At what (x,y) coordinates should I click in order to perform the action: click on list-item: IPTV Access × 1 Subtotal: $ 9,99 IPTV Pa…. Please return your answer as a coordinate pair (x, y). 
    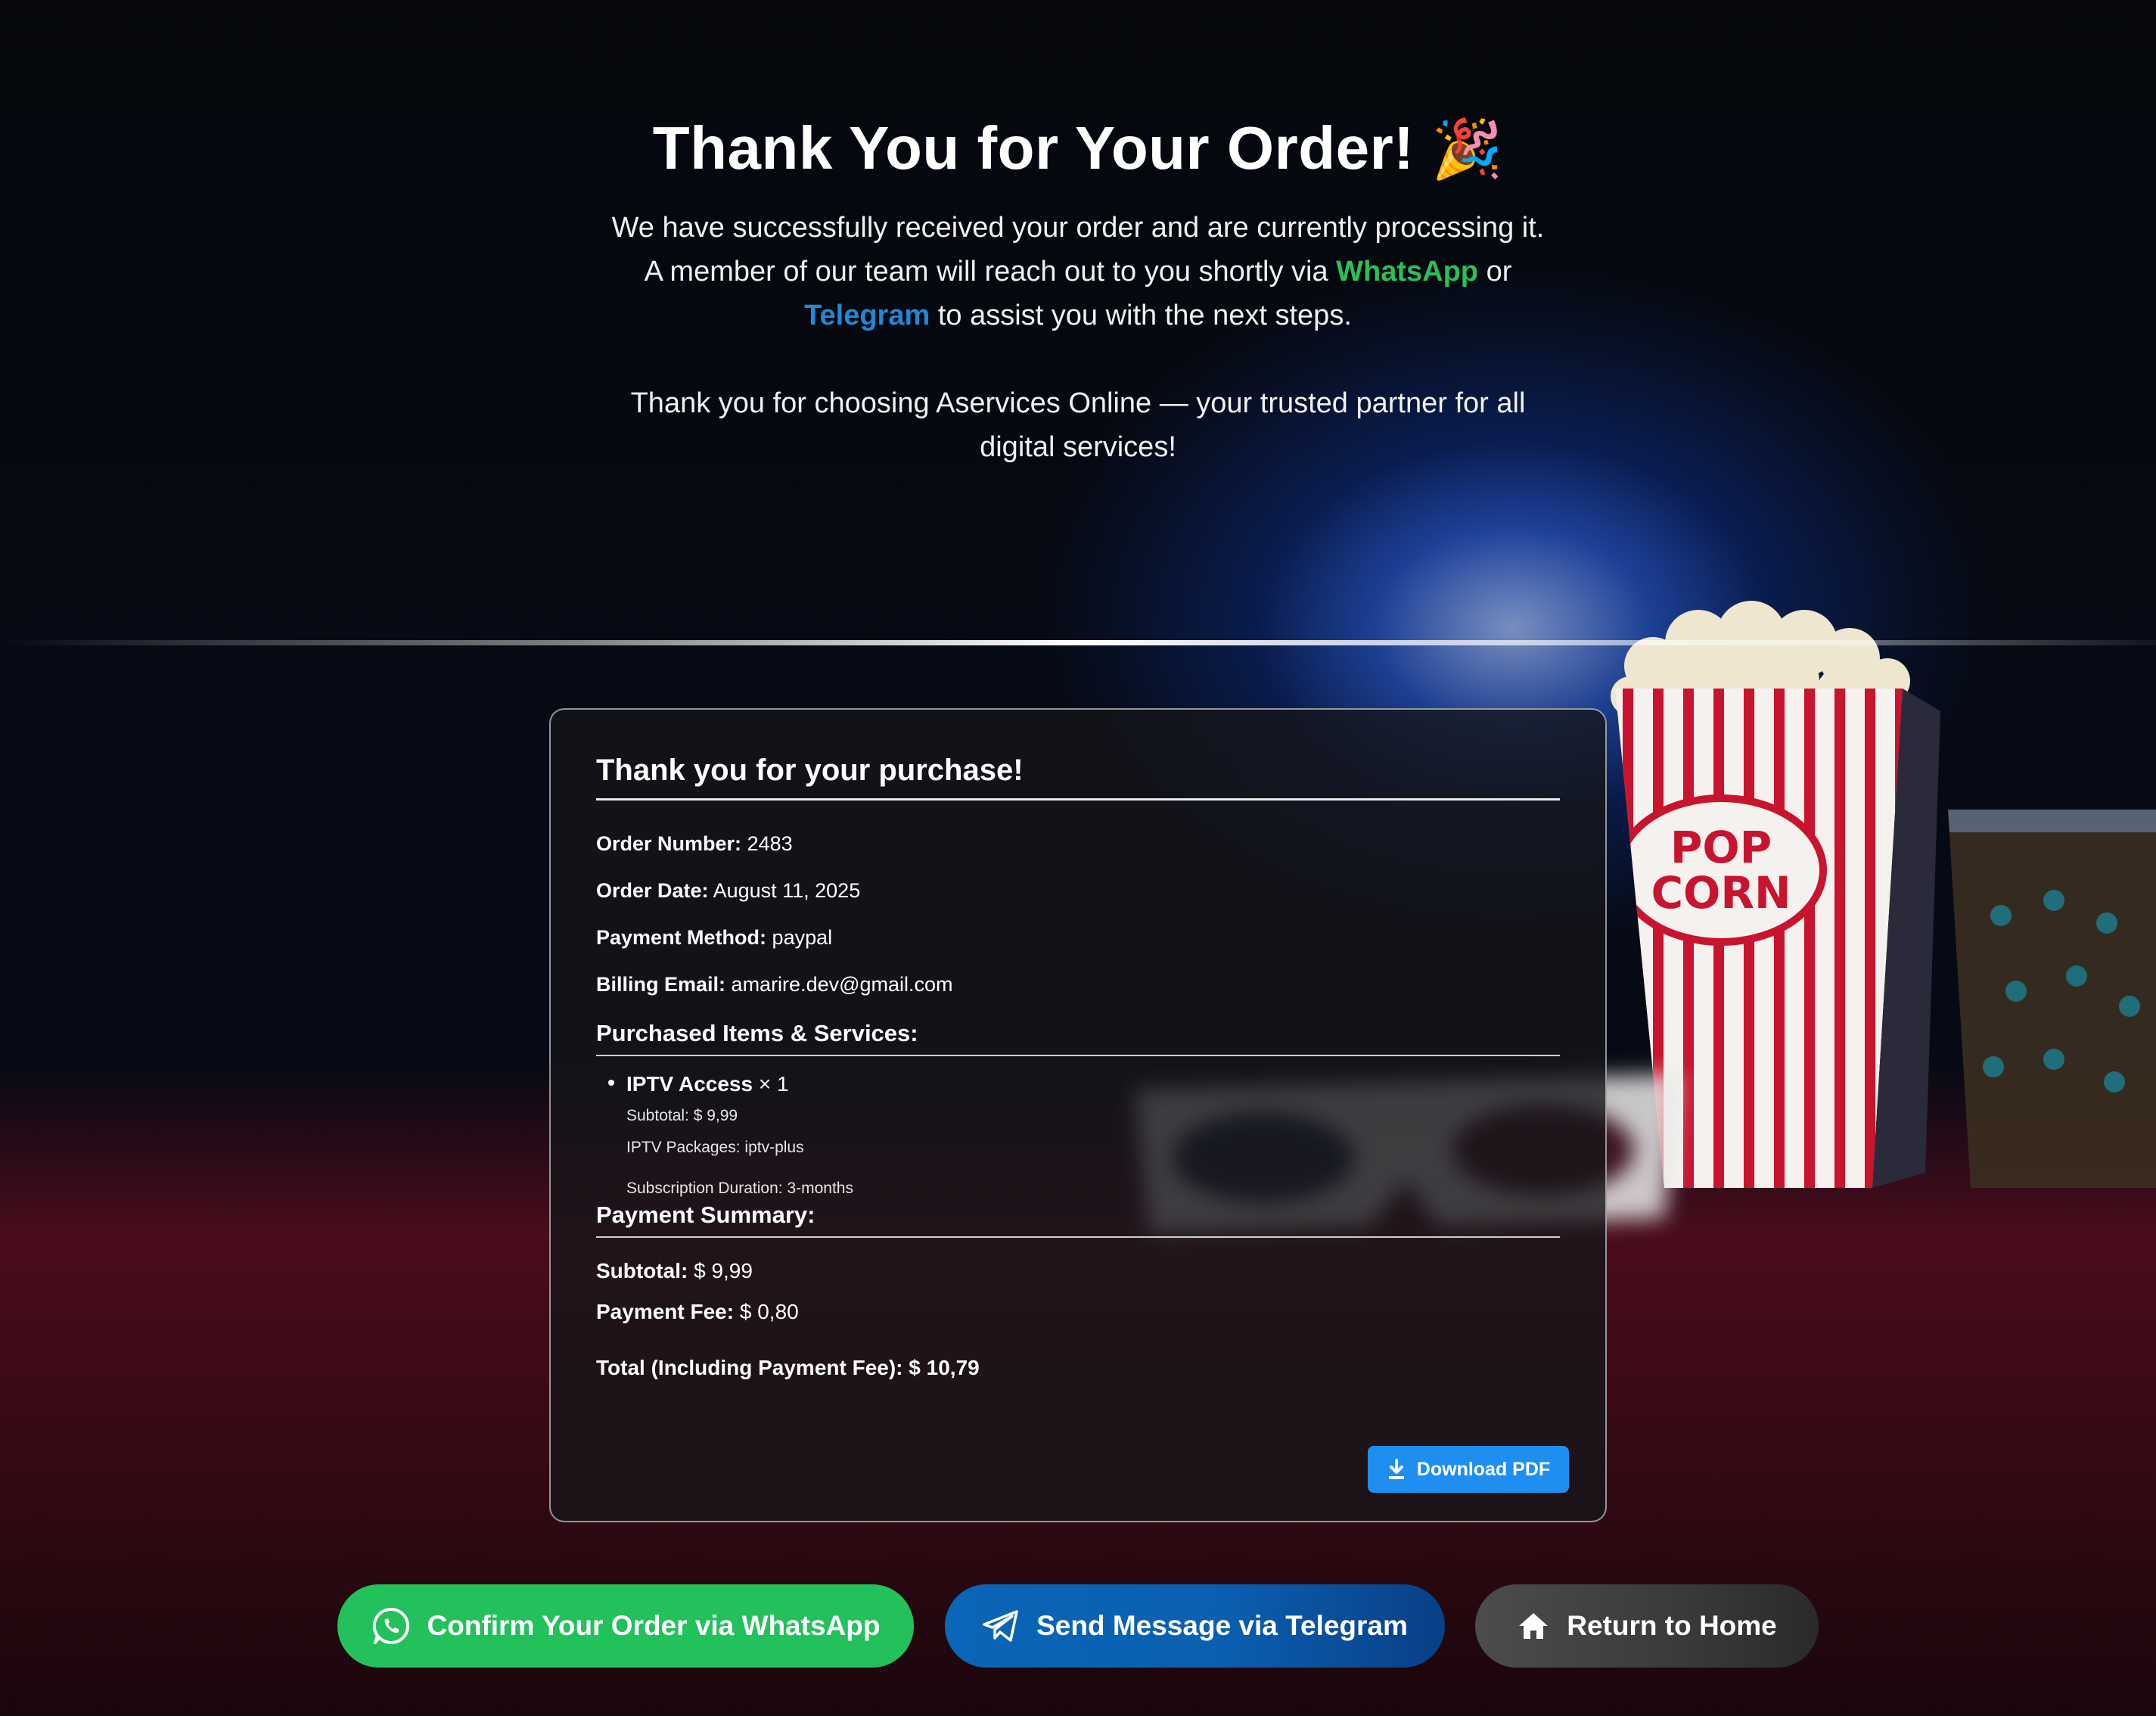
    Looking at the image, I should click on (1078, 1136).